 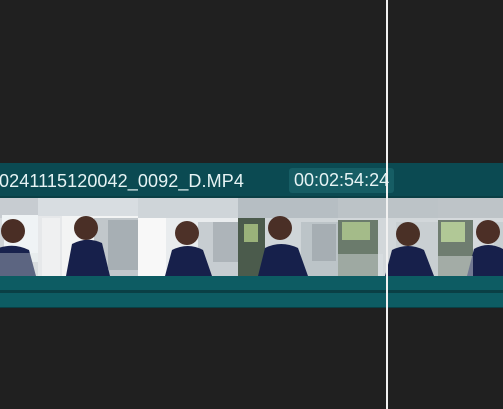 I want to click on clip-duration-badge: 00:02:54:24, so click(x=342, y=180).